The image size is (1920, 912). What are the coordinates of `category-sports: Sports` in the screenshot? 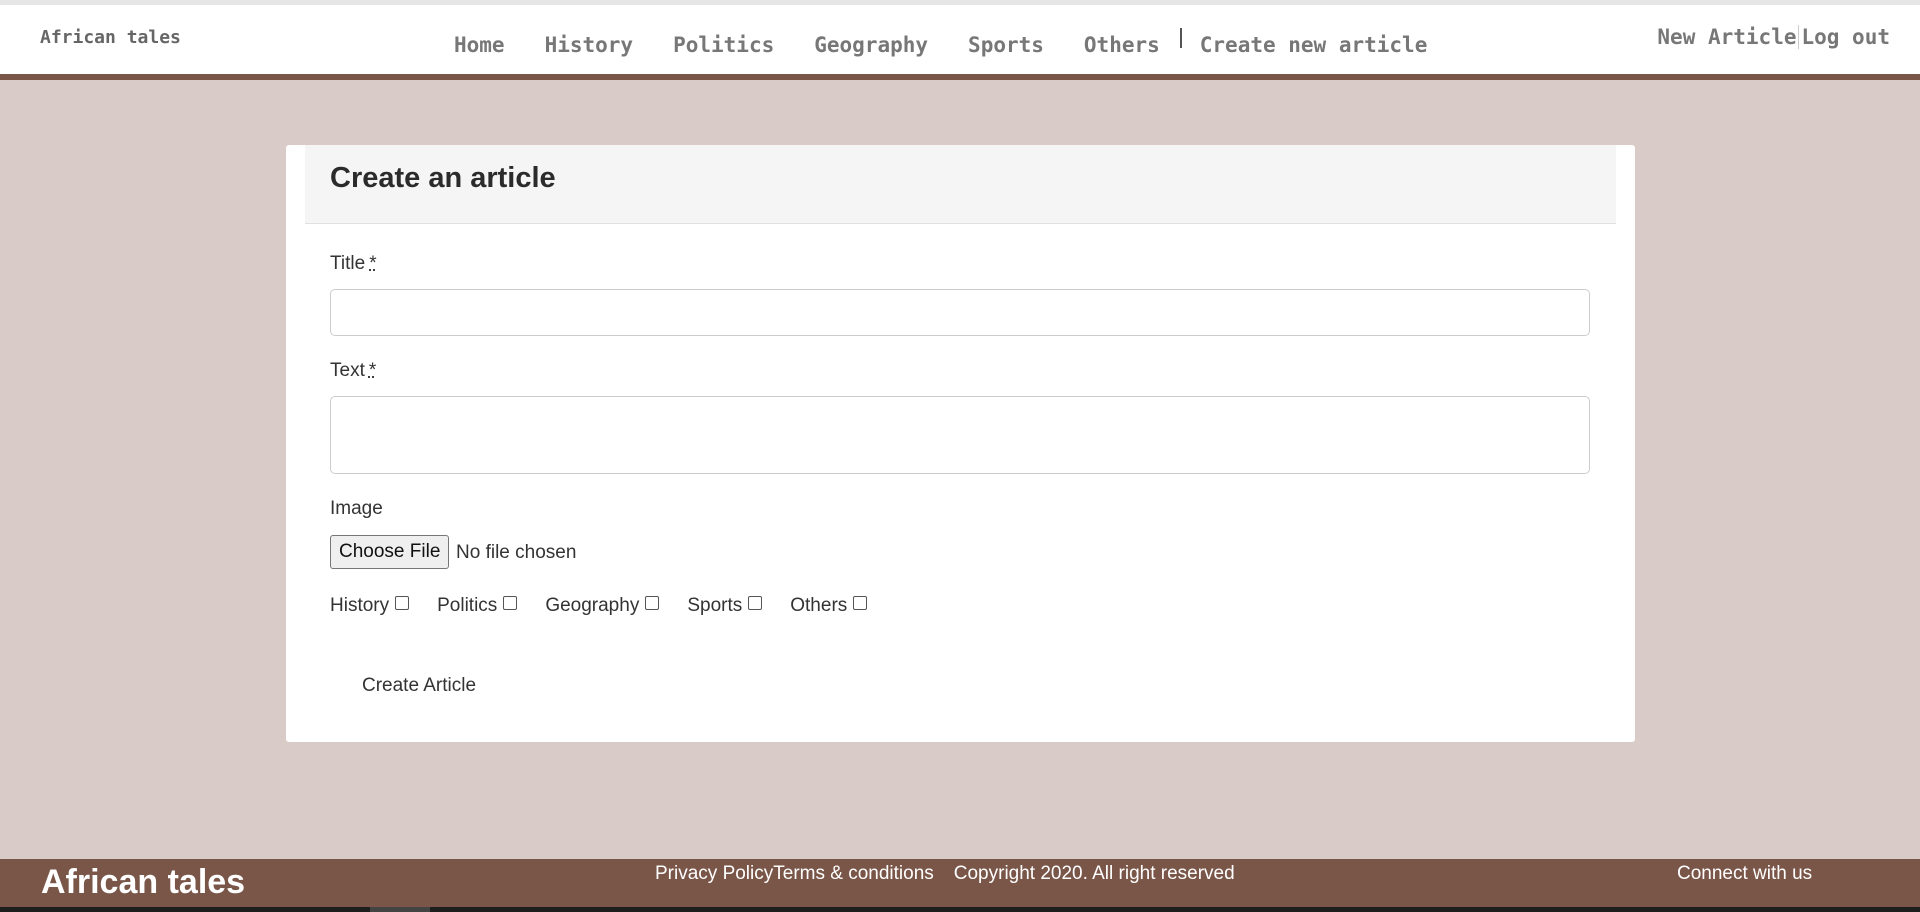 It's located at (725, 606).